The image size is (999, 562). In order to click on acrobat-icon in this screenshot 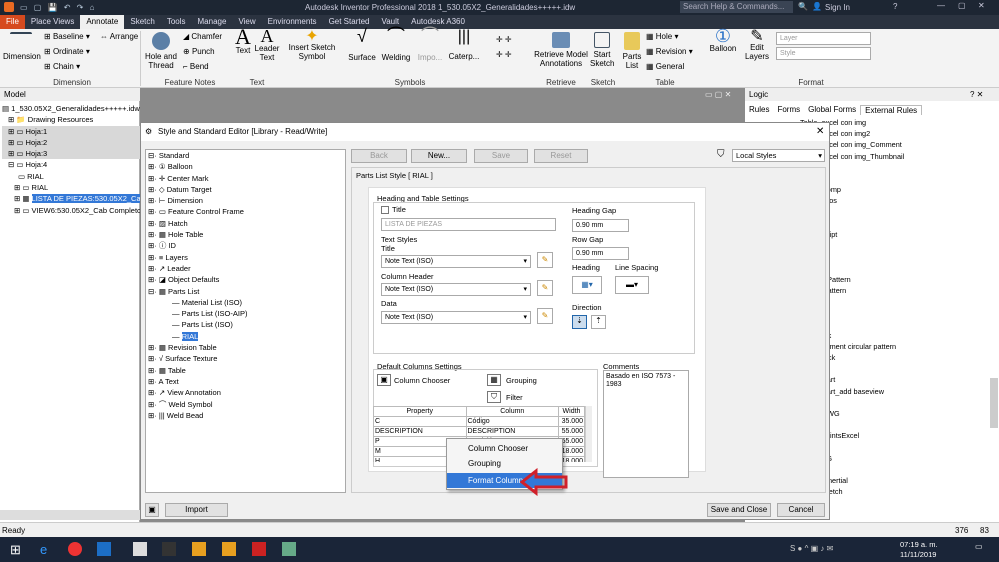, I will do `click(259, 549)`.